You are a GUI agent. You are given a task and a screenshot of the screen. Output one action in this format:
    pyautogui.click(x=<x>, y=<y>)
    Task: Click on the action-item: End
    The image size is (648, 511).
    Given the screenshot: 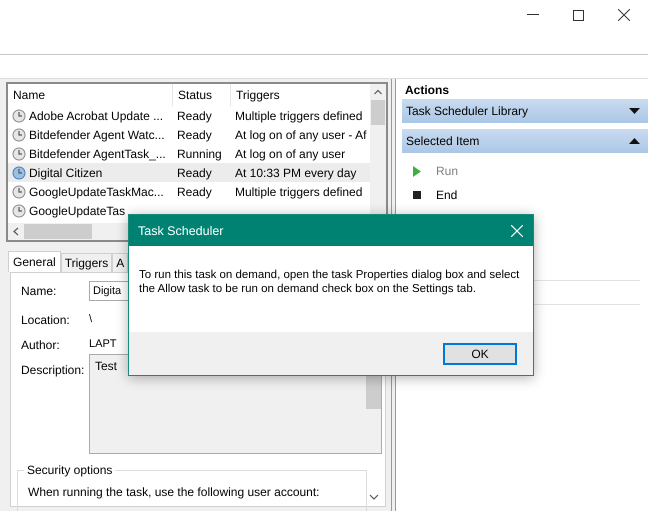 What is the action you would take?
    pyautogui.click(x=525, y=195)
    